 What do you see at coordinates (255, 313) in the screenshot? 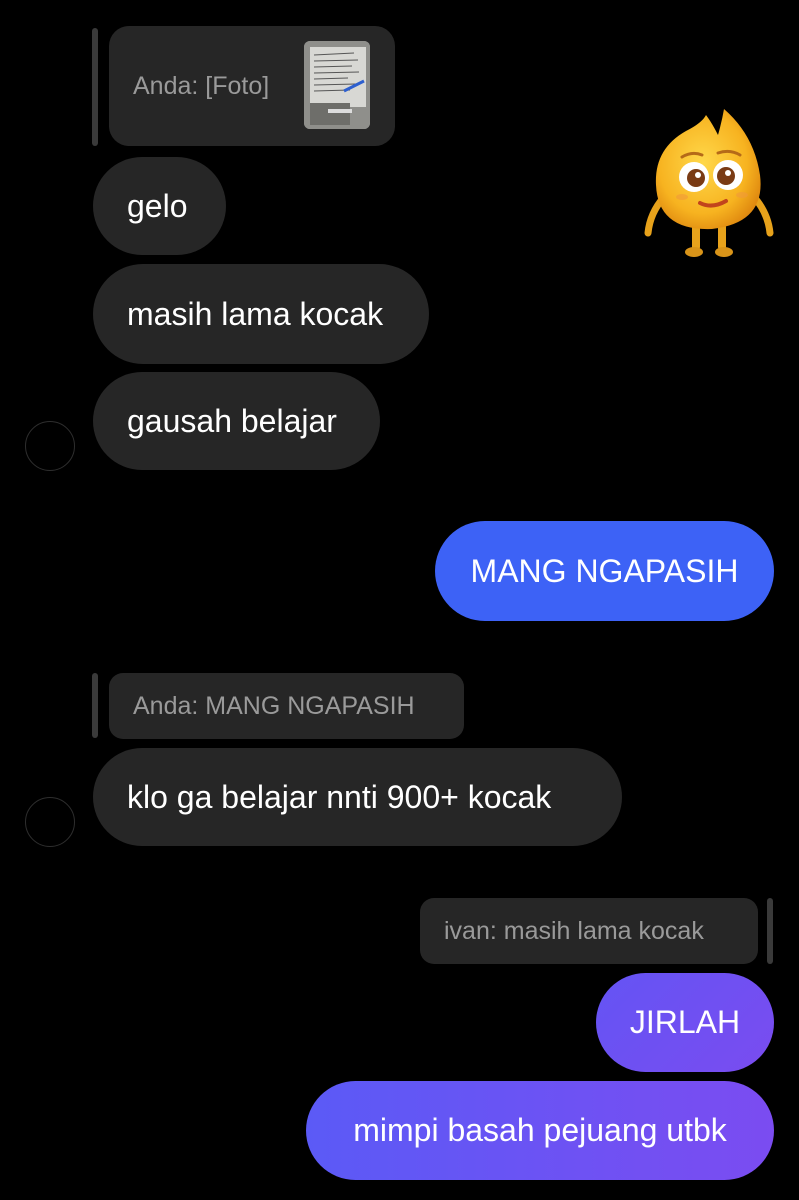
I see `message-text: masih lama kocak` at bounding box center [255, 313].